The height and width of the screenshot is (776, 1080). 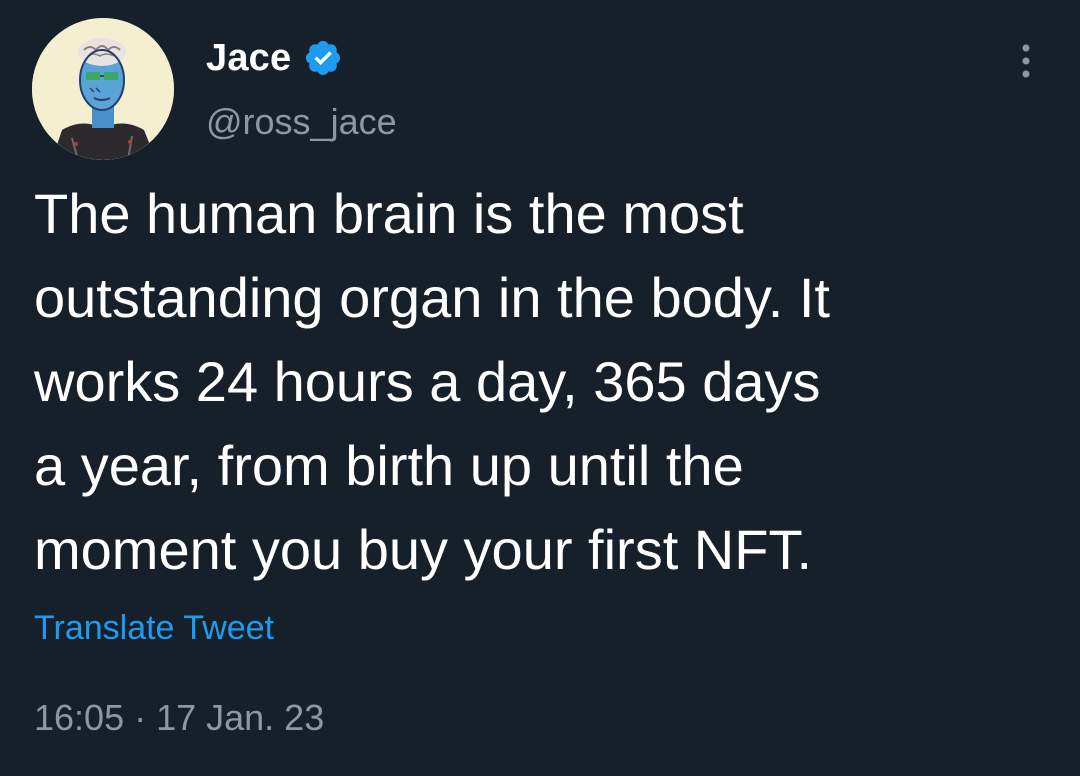 What do you see at coordinates (301, 122) in the screenshot?
I see `author-handle: @ross_jace` at bounding box center [301, 122].